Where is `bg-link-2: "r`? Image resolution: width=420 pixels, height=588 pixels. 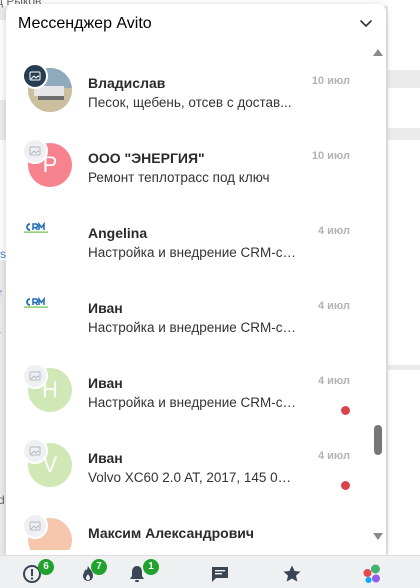
bg-link-2: "r is located at coordinates (1, 293).